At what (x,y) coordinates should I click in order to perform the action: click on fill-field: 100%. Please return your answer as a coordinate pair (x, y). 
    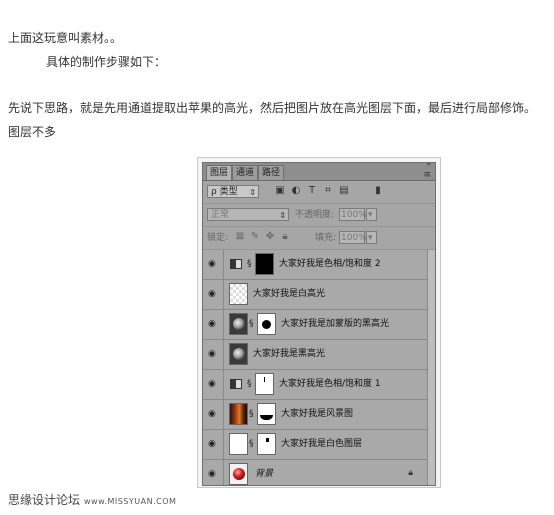
    Looking at the image, I should click on (353, 237).